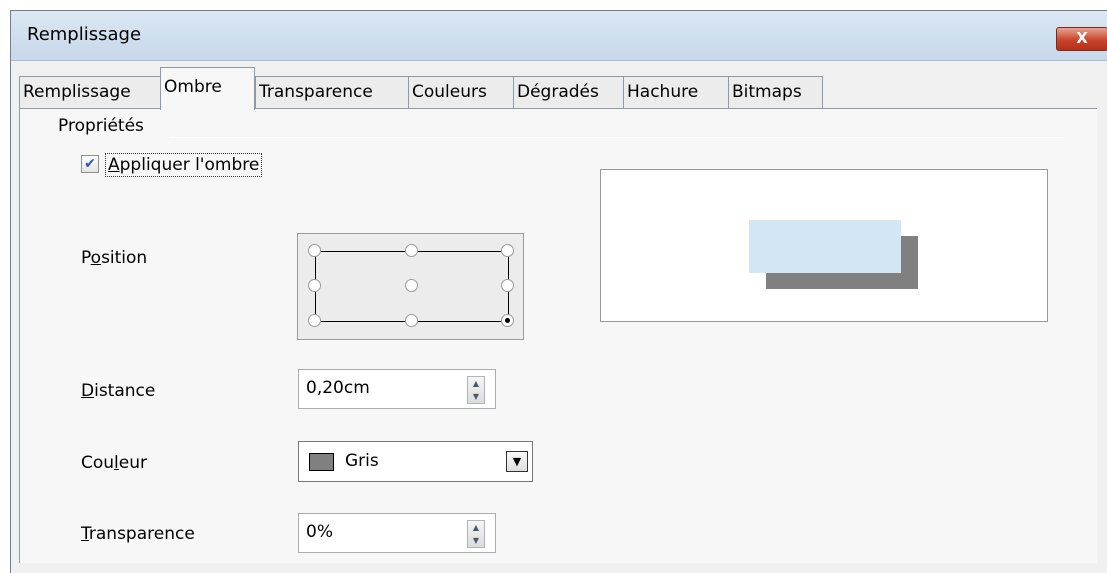 Image resolution: width=1107 pixels, height=573 pixels. Describe the element at coordinates (517, 461) in the screenshot. I see `chevron-down-icon: ▼` at that location.